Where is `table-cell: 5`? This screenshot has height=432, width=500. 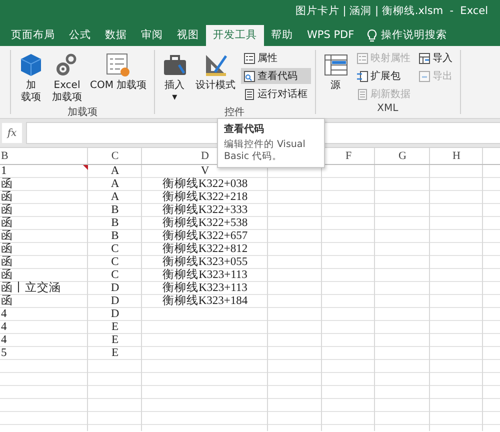
table-cell: 5 is located at coordinates (4, 353).